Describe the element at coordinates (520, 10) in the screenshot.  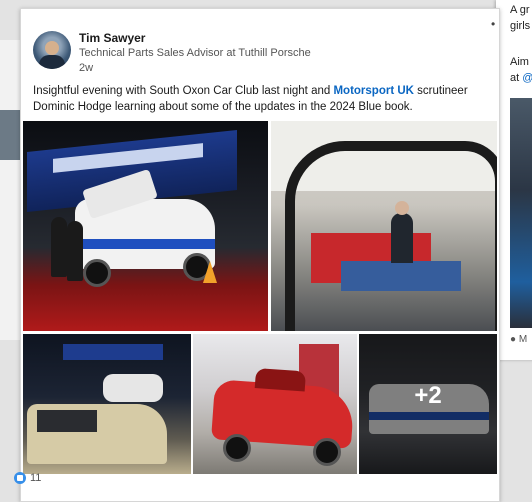
I see `side-text-line: A gr` at that location.